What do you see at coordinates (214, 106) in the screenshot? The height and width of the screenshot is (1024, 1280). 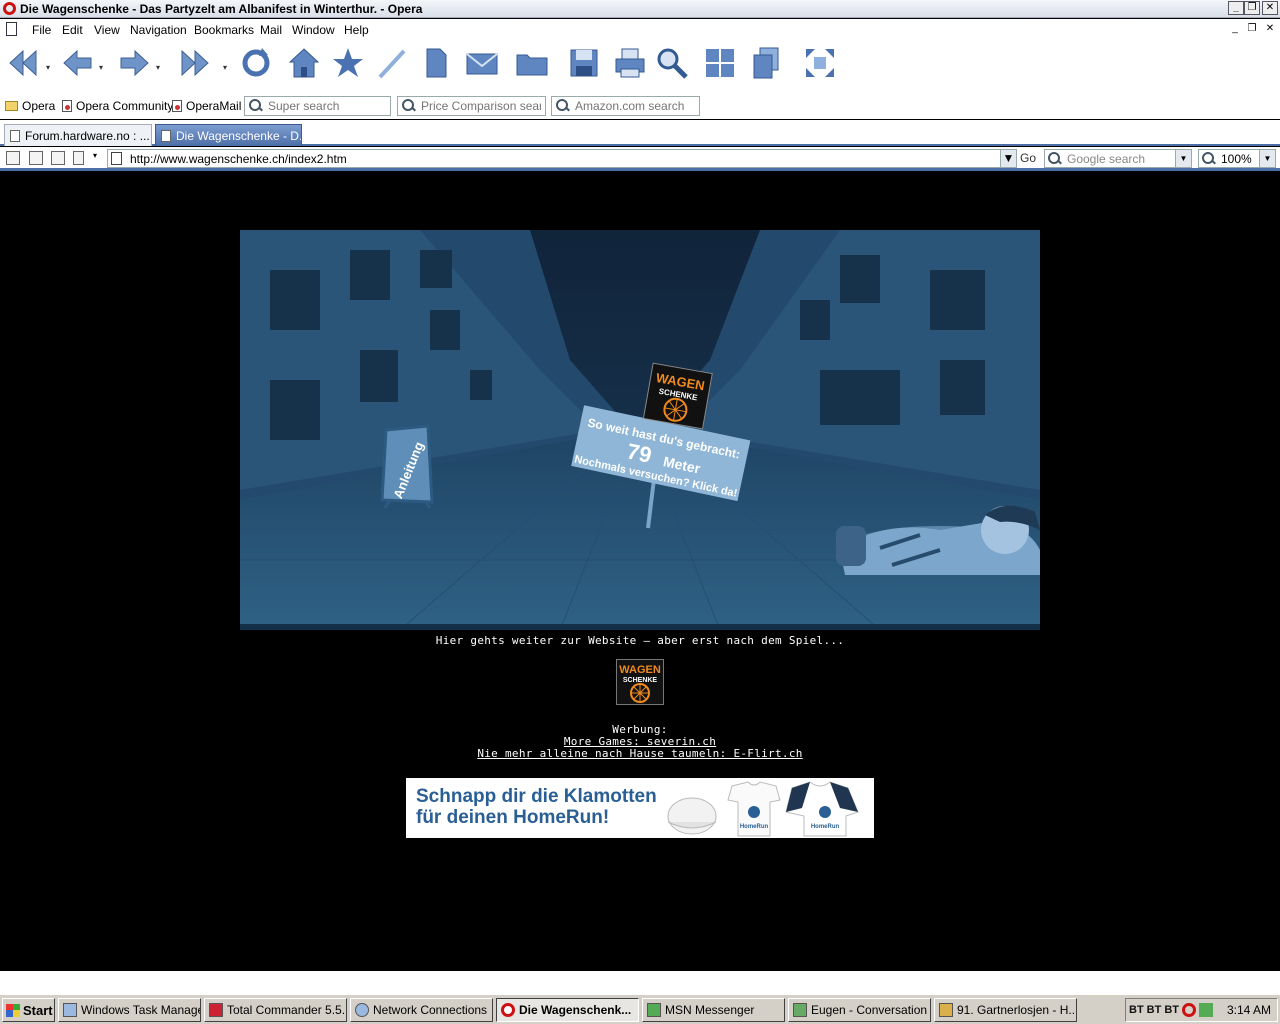 I see `bookmark-operamail-label: OperaMail` at bounding box center [214, 106].